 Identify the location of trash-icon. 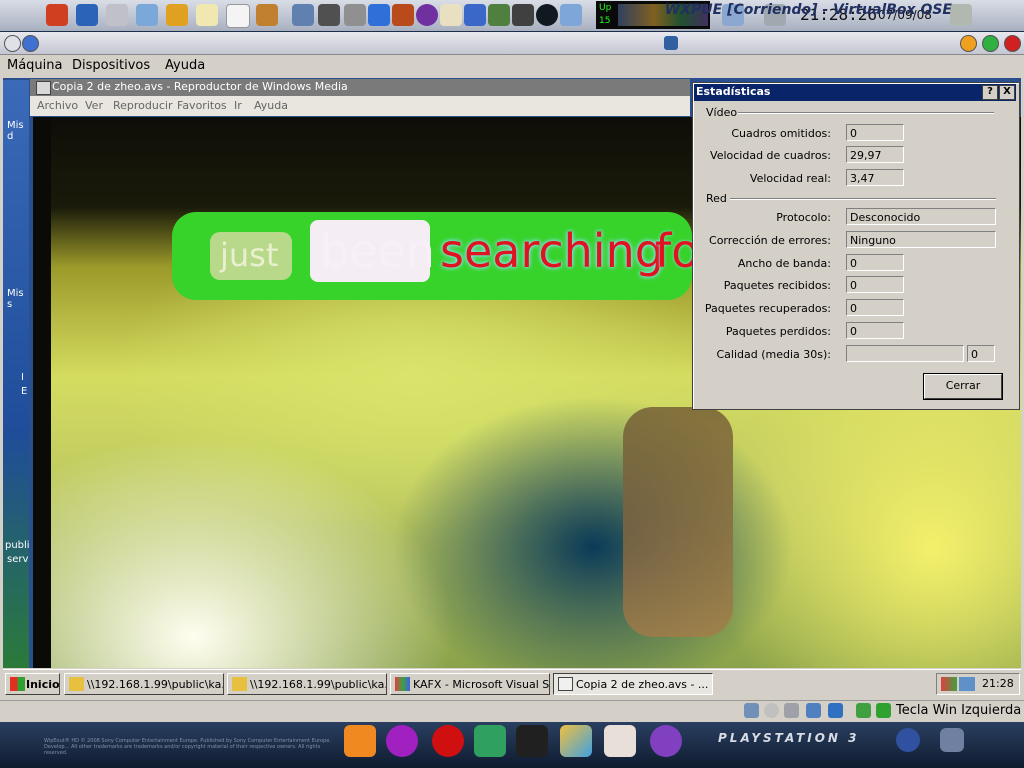
(961, 15).